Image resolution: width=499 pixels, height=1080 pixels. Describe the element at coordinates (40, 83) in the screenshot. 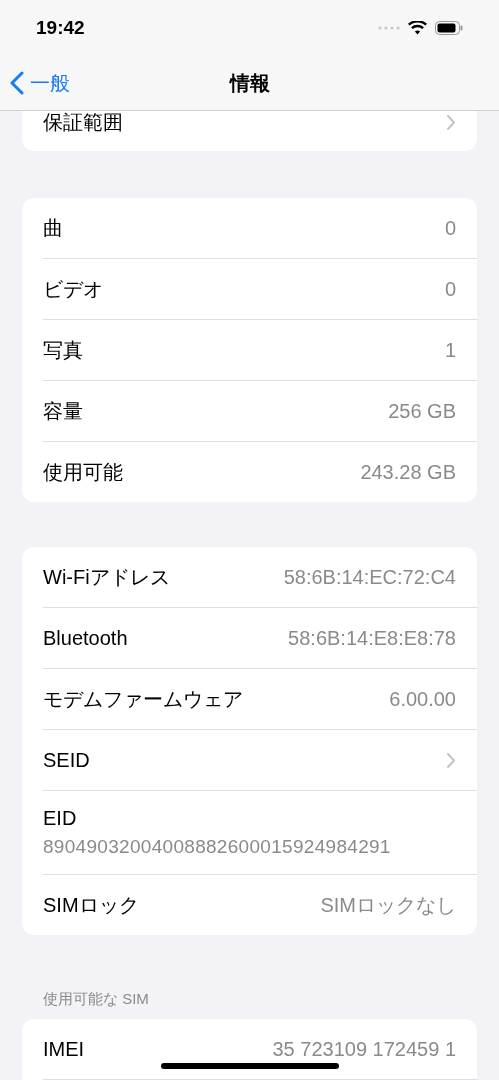

I see `back-button: 一般` at that location.